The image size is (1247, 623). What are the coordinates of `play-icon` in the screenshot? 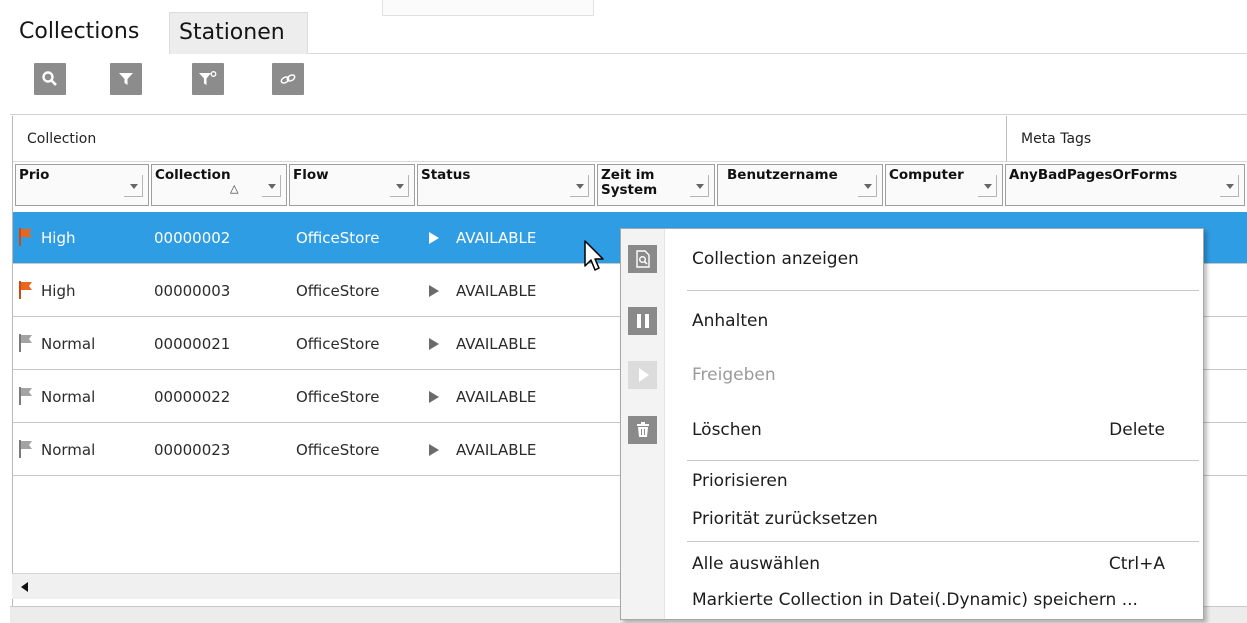 It's located at (642, 375).